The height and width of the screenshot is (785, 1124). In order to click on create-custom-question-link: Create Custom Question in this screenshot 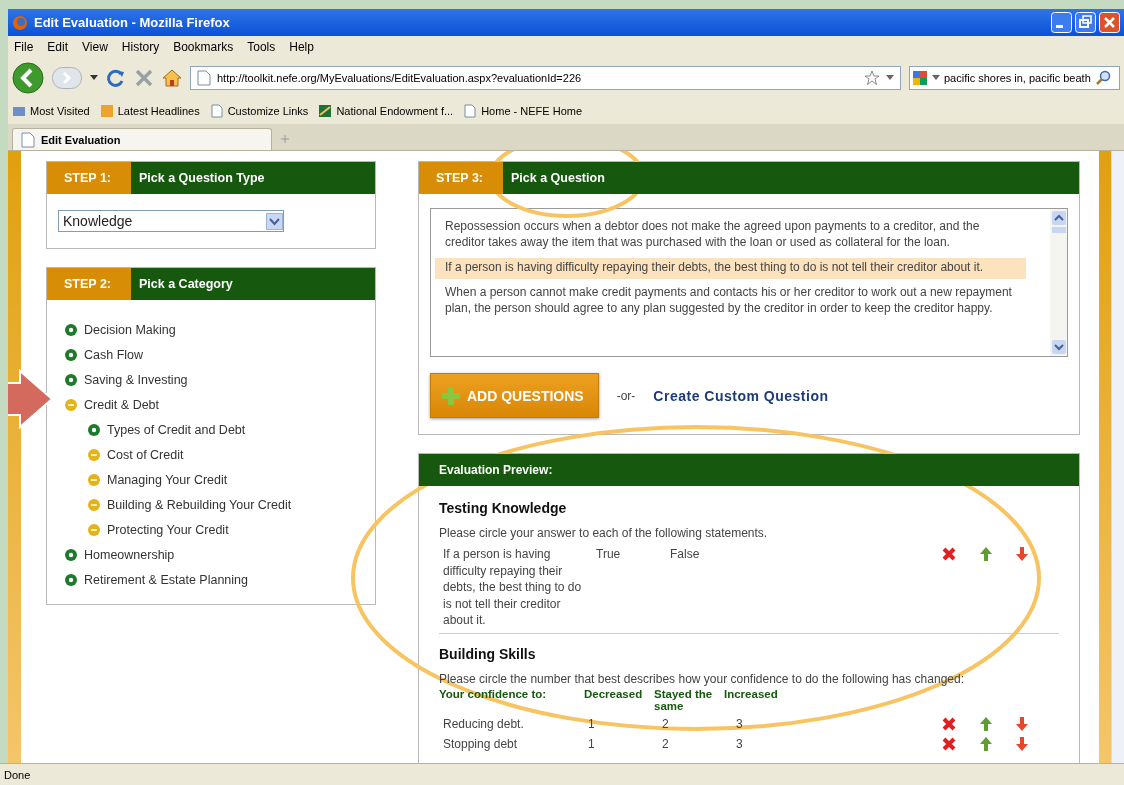, I will do `click(741, 395)`.